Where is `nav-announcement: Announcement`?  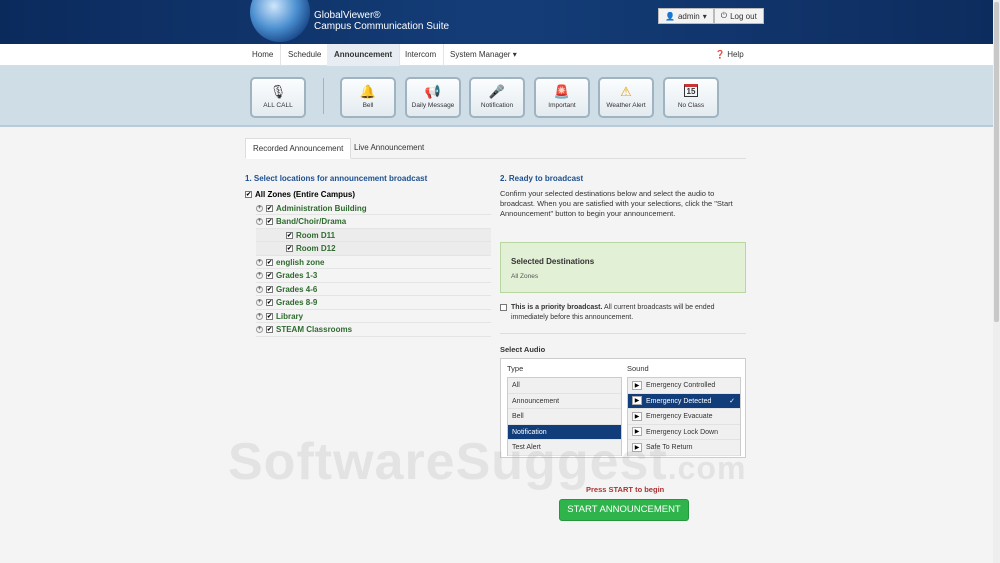
nav-announcement: Announcement is located at coordinates (364, 55).